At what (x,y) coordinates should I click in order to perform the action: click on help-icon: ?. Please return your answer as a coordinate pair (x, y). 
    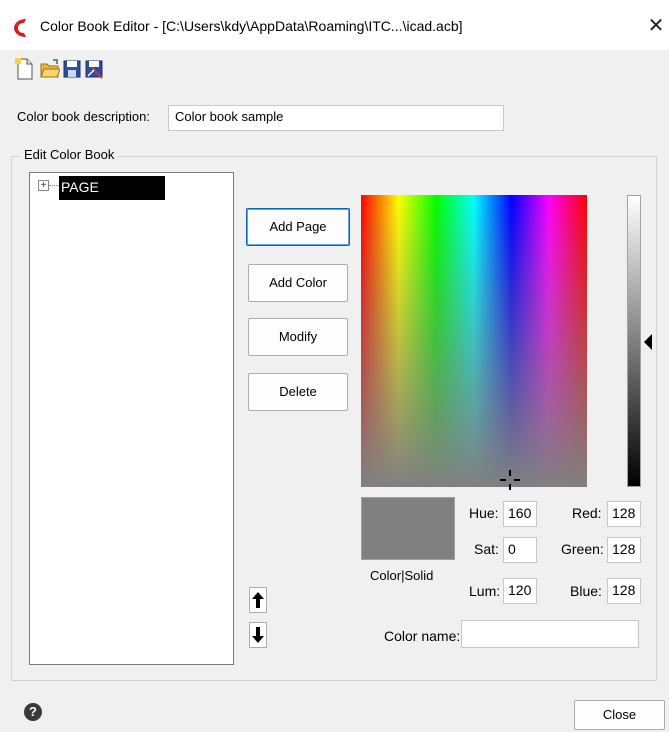
    Looking at the image, I should click on (33, 712).